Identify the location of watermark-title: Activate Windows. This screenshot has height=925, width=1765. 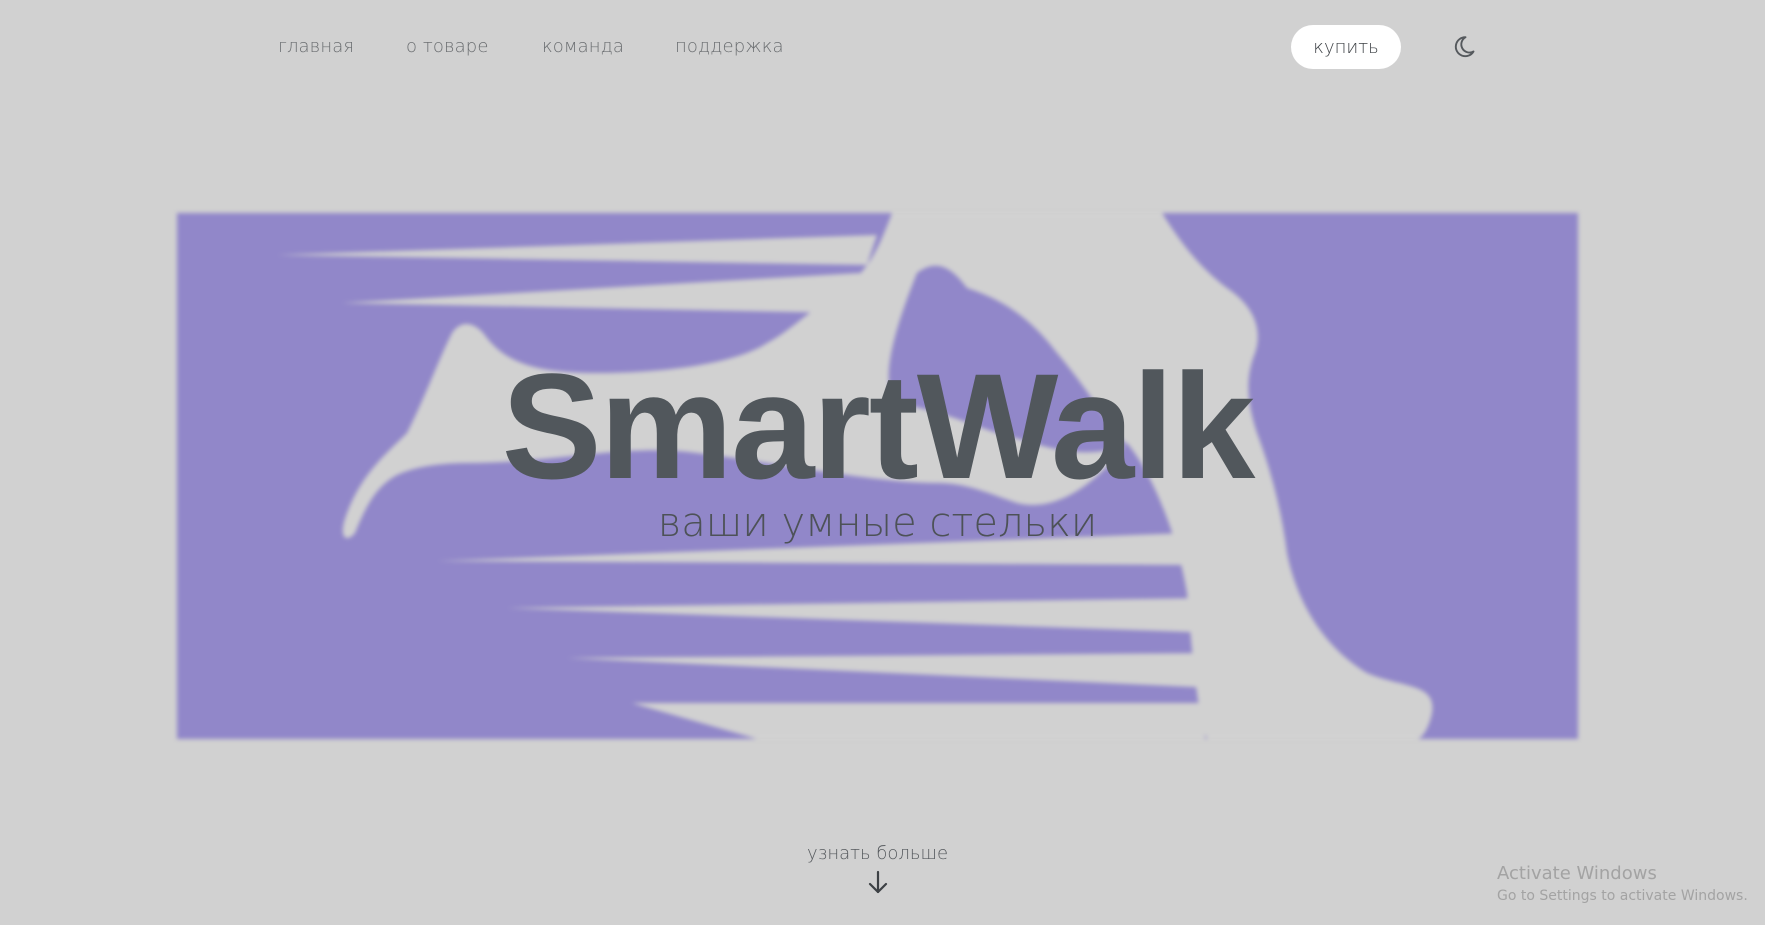
(1577, 873).